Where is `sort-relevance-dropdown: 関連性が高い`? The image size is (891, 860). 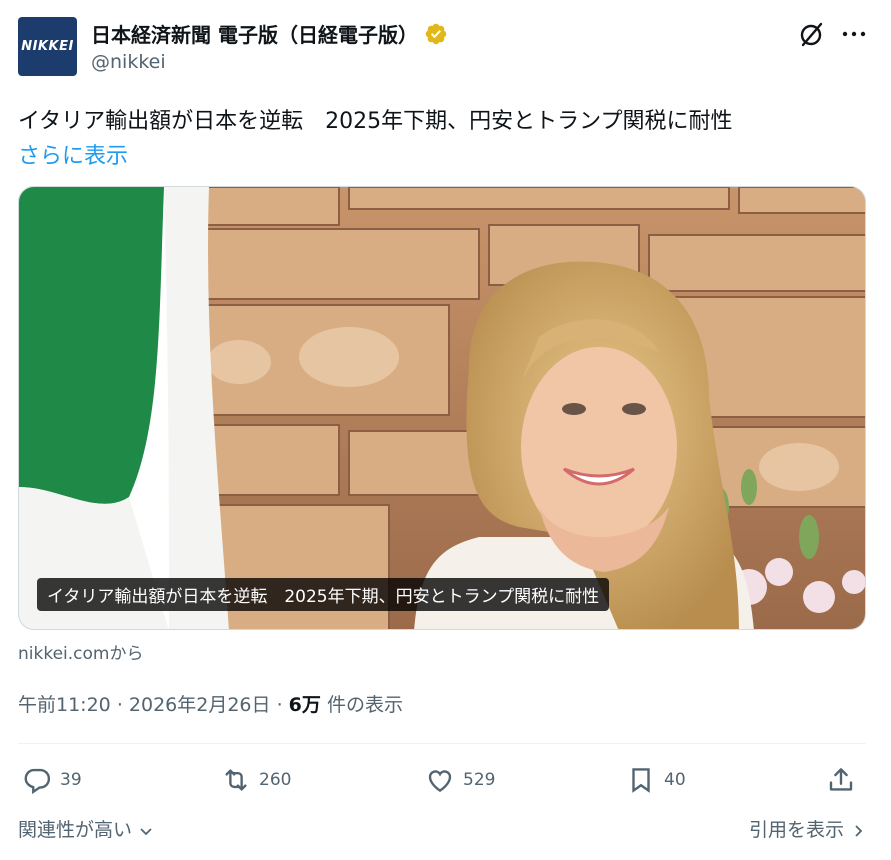
sort-relevance-dropdown: 関連性が高い is located at coordinates (86, 828).